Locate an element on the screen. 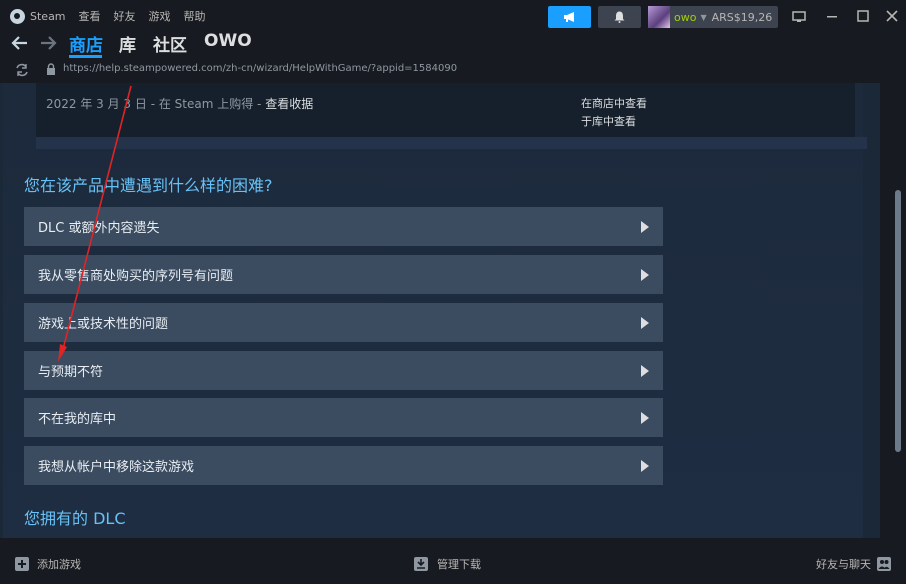  tab-profile: OWO is located at coordinates (228, 41).